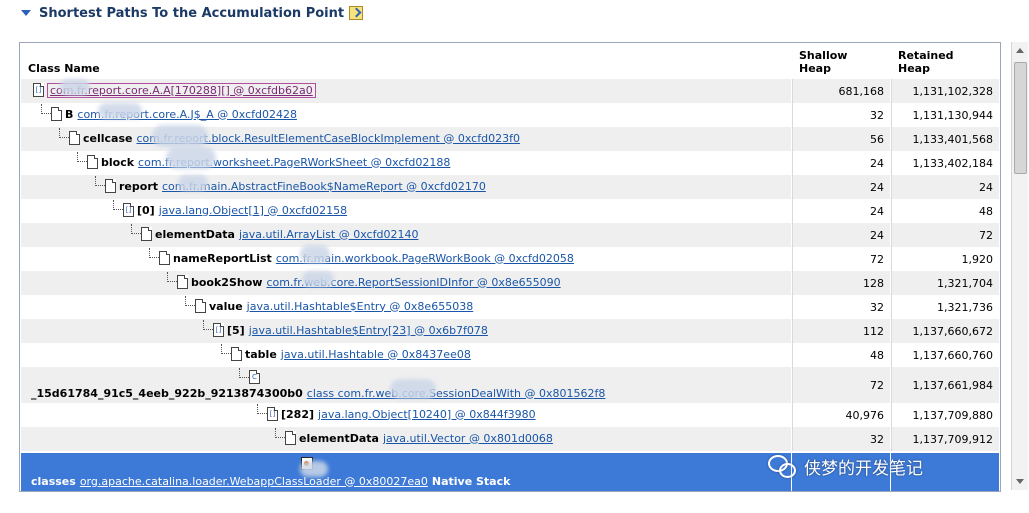 The width and height of the screenshot is (1029, 513). I want to click on wechat-icon, so click(782, 466).